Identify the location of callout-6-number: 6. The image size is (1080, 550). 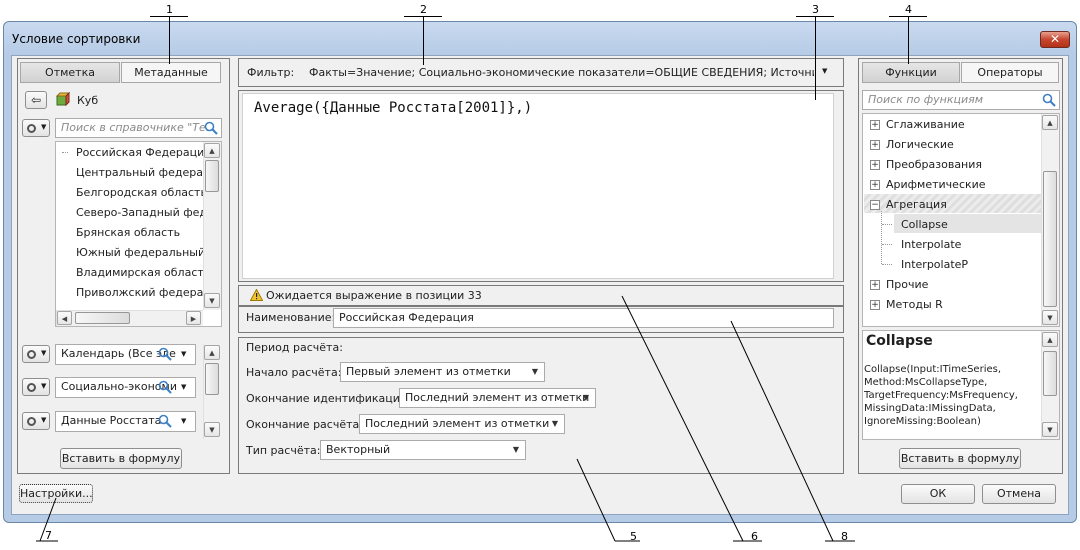
(754, 536).